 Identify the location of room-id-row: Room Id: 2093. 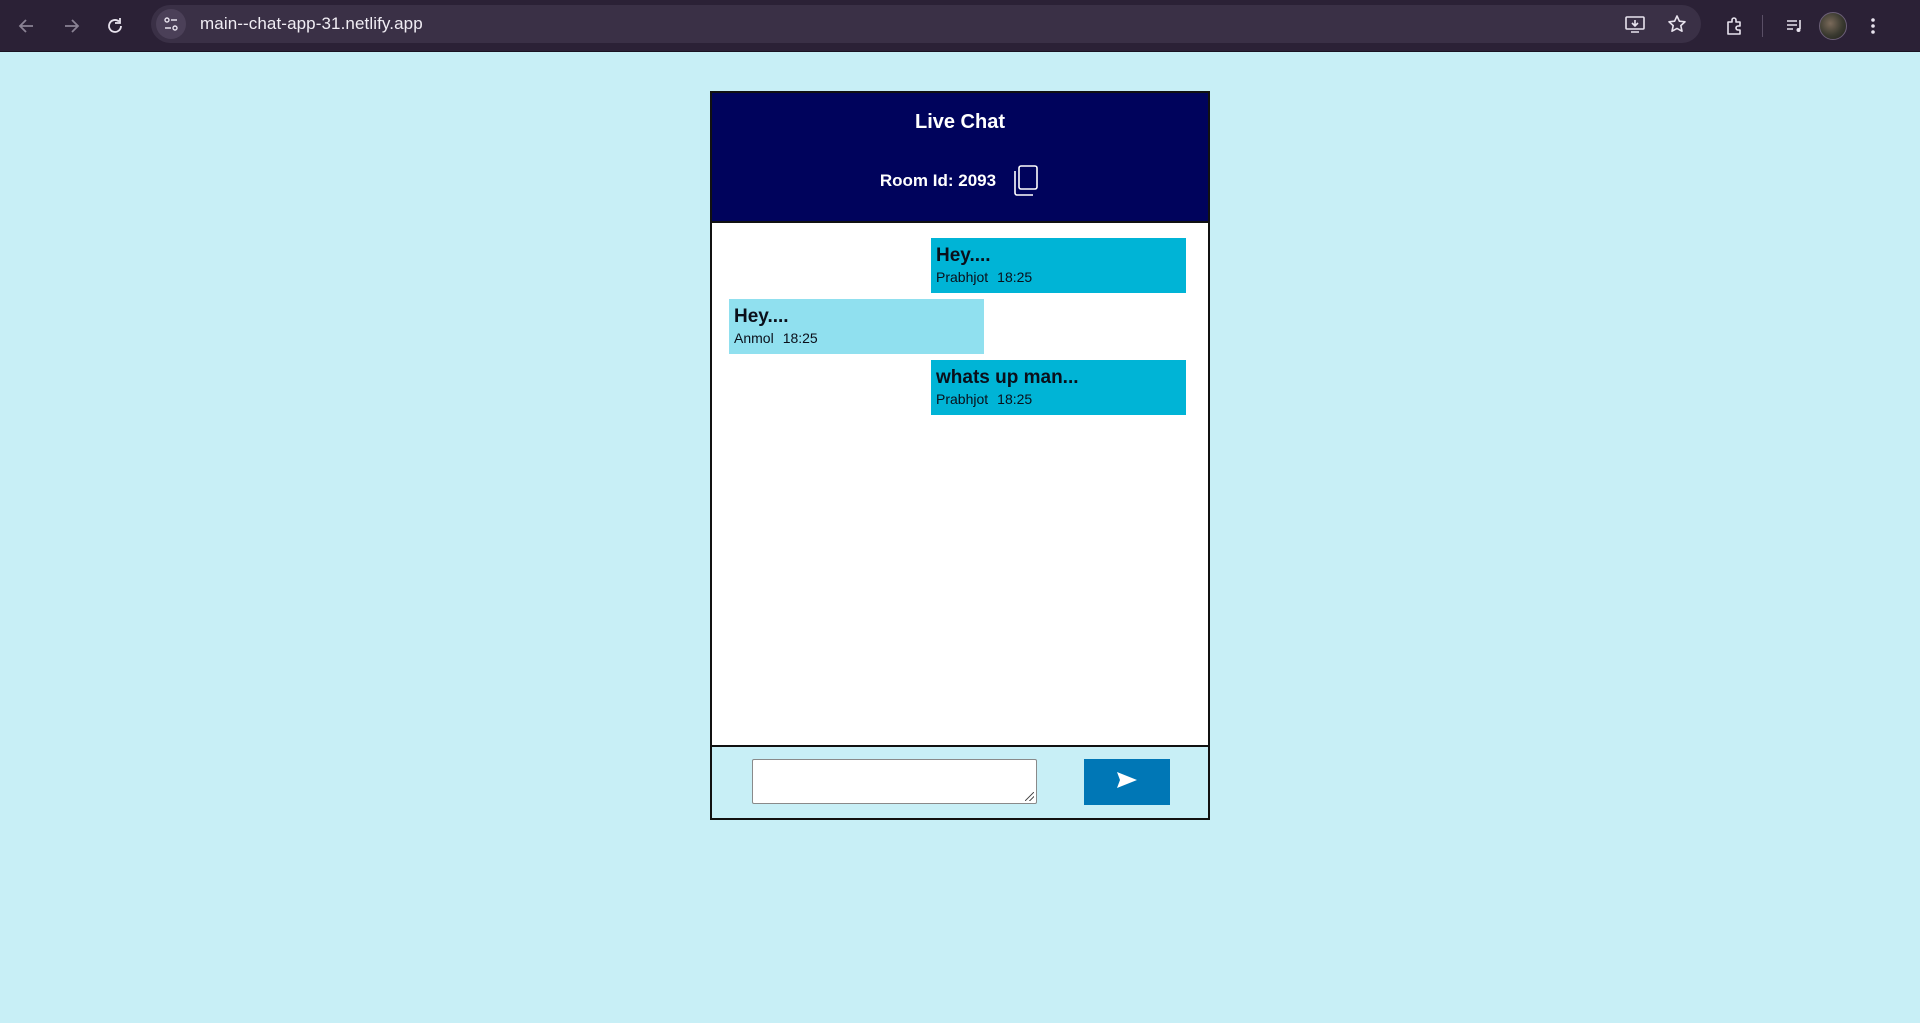
(960, 181).